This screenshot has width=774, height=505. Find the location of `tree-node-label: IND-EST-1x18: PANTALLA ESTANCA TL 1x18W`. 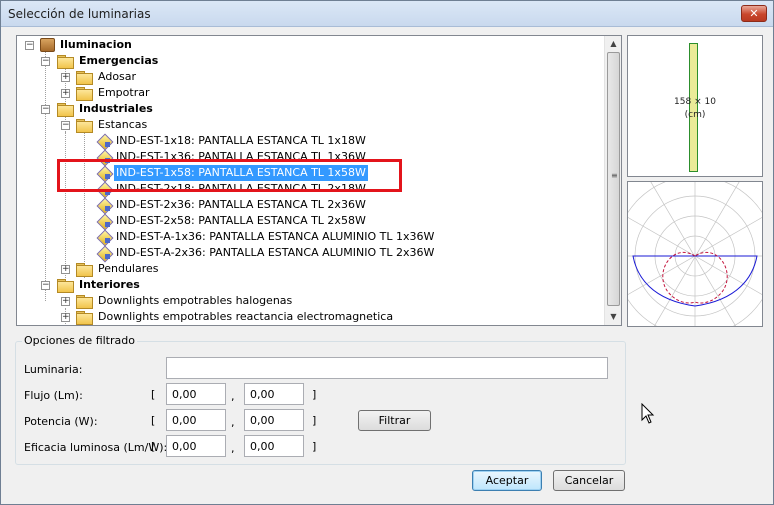

tree-node-label: IND-EST-1x18: PANTALLA ESTANCA TL 1x18W is located at coordinates (241, 140).